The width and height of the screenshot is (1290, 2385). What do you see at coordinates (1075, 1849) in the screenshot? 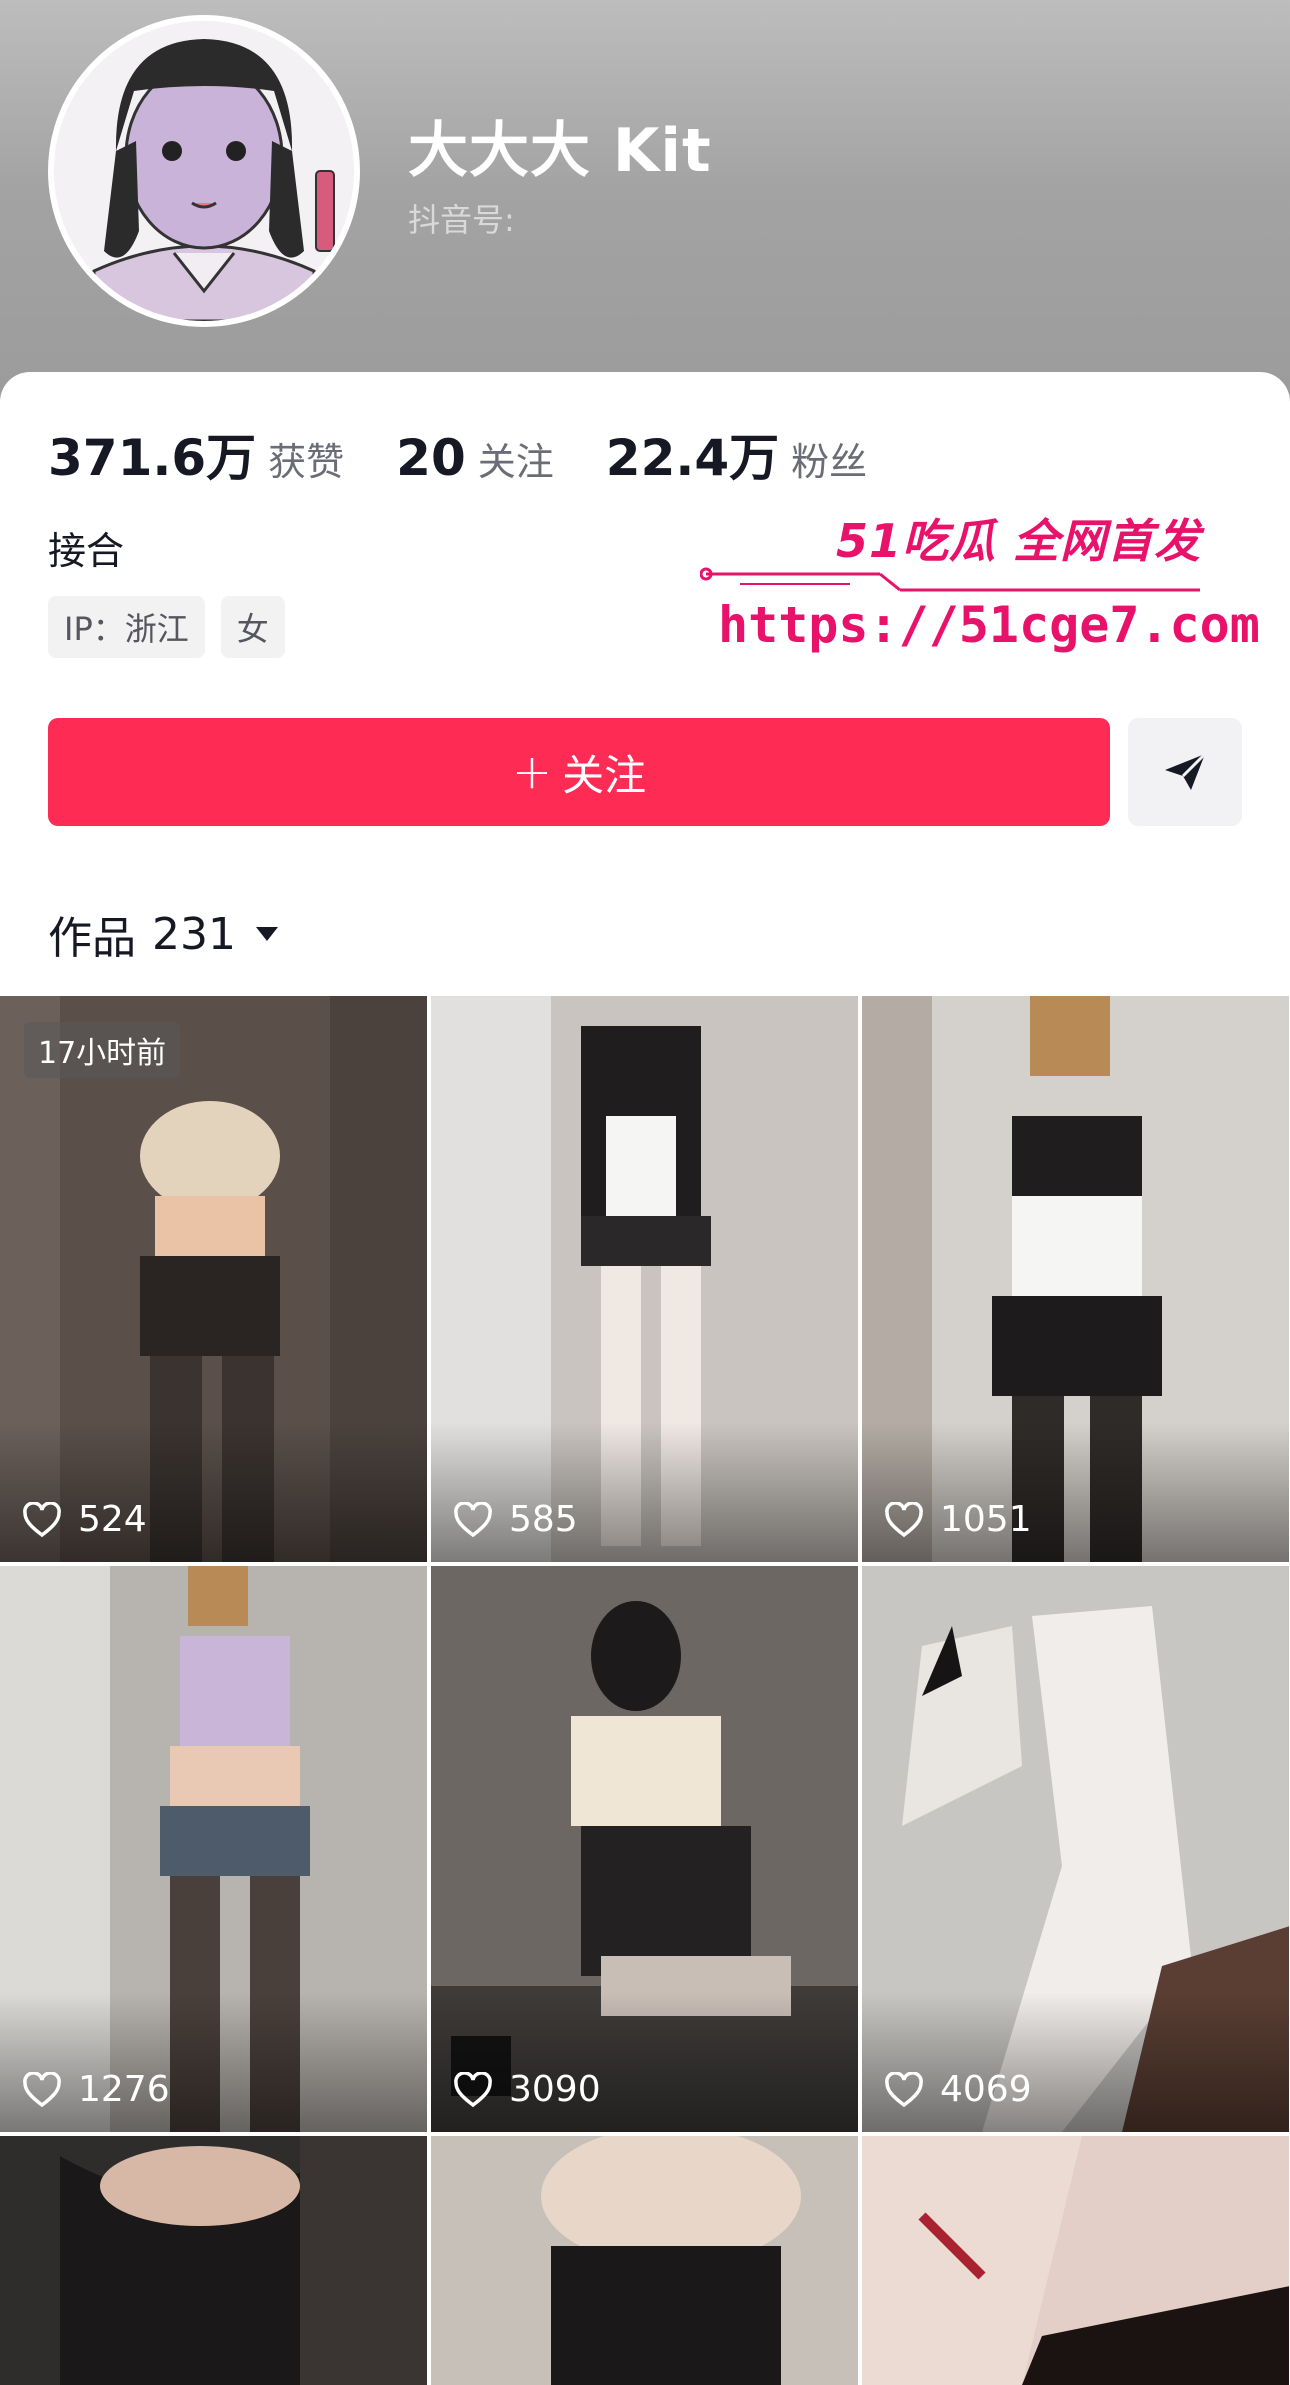
I see `video-thumbnail: 4069` at bounding box center [1075, 1849].